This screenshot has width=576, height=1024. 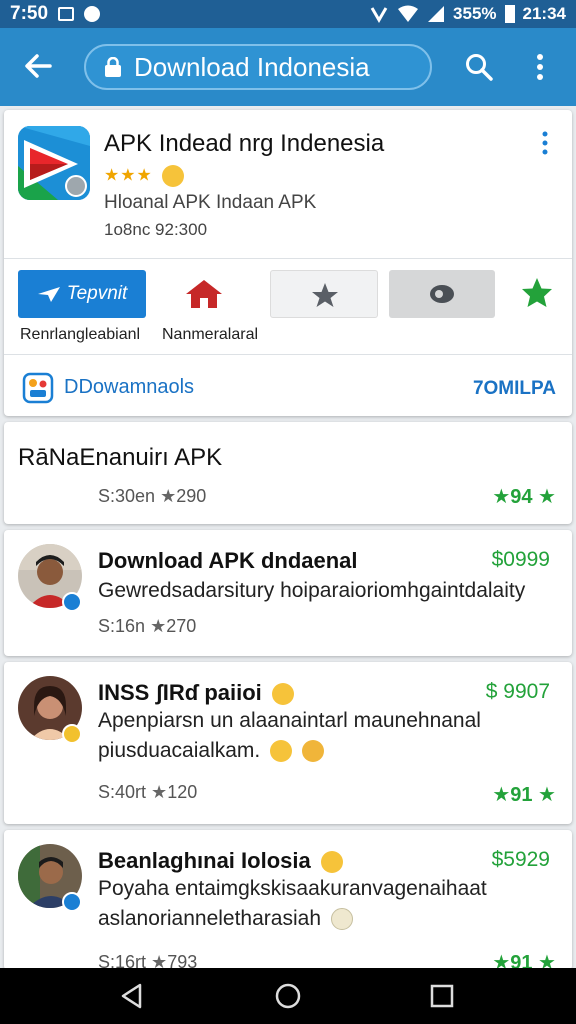 What do you see at coordinates (66, 14) in the screenshot?
I see `gallery-icon` at bounding box center [66, 14].